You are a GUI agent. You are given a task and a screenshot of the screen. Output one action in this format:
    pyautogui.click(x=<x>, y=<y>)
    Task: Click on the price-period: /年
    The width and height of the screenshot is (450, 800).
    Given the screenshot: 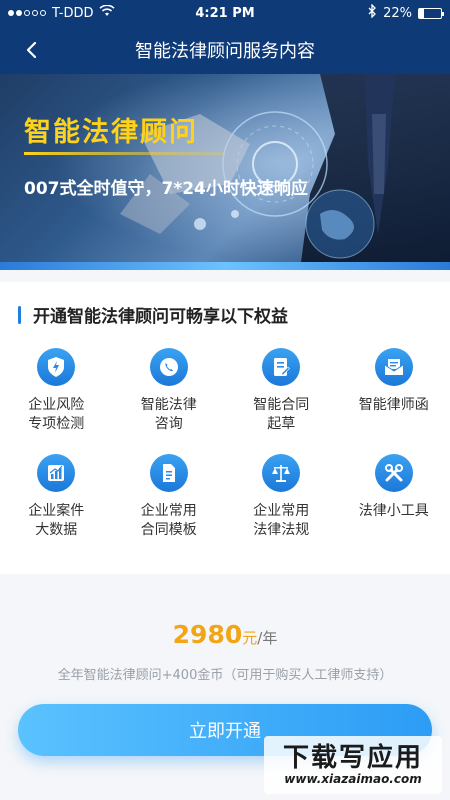 What is the action you would take?
    pyautogui.click(x=267, y=638)
    